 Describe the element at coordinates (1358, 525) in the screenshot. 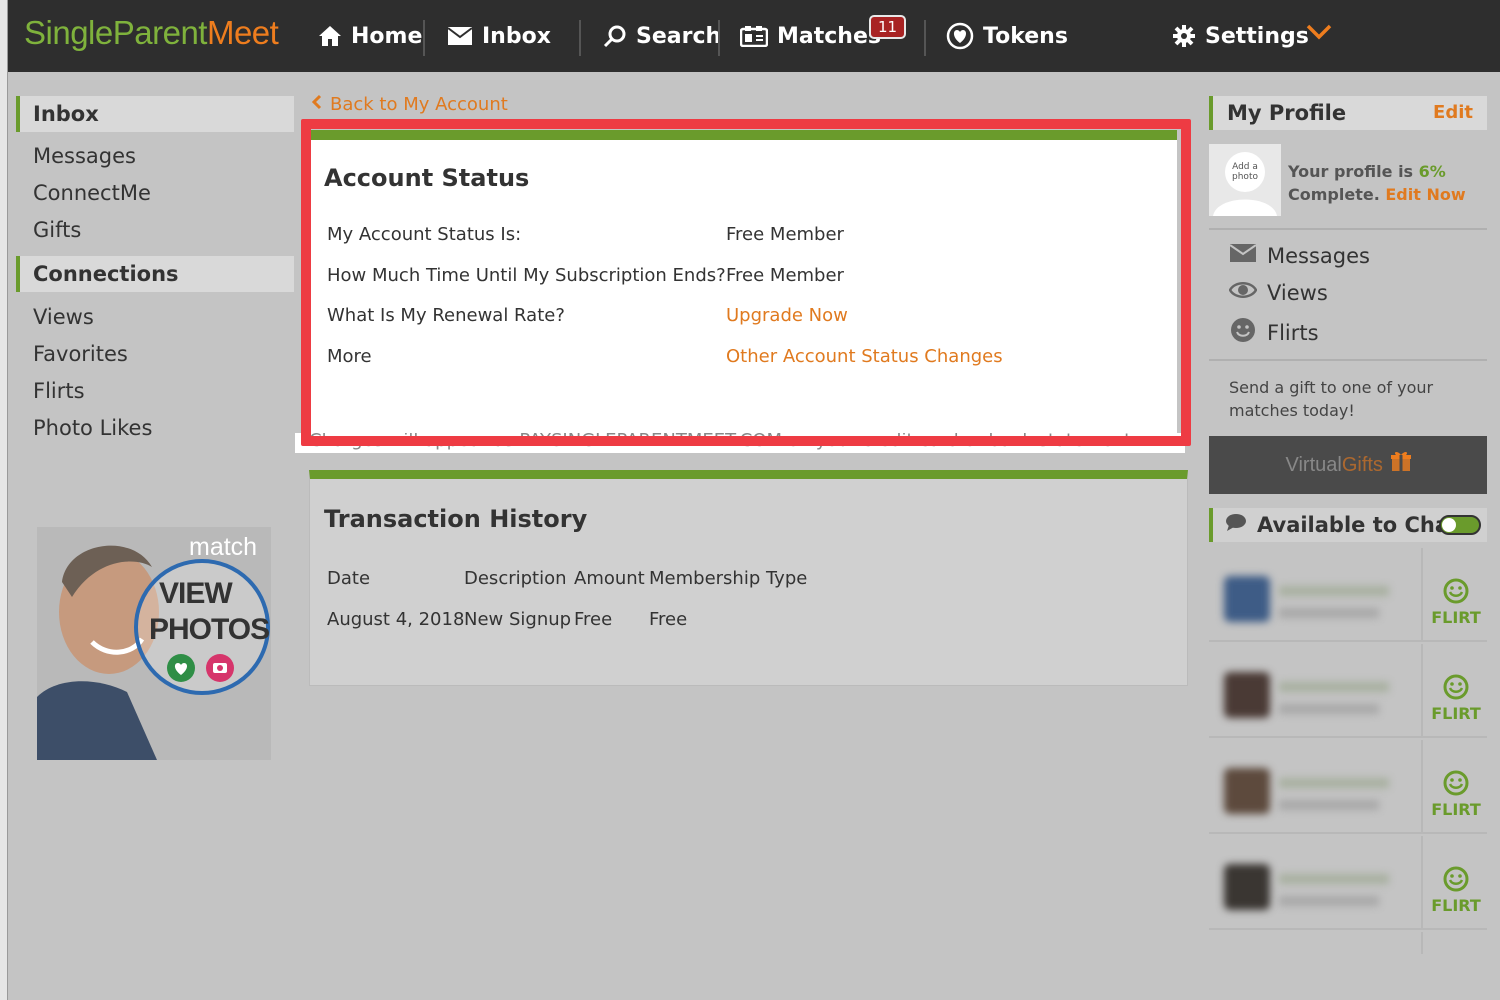

I see `chat-header-label: Available to Chat` at that location.